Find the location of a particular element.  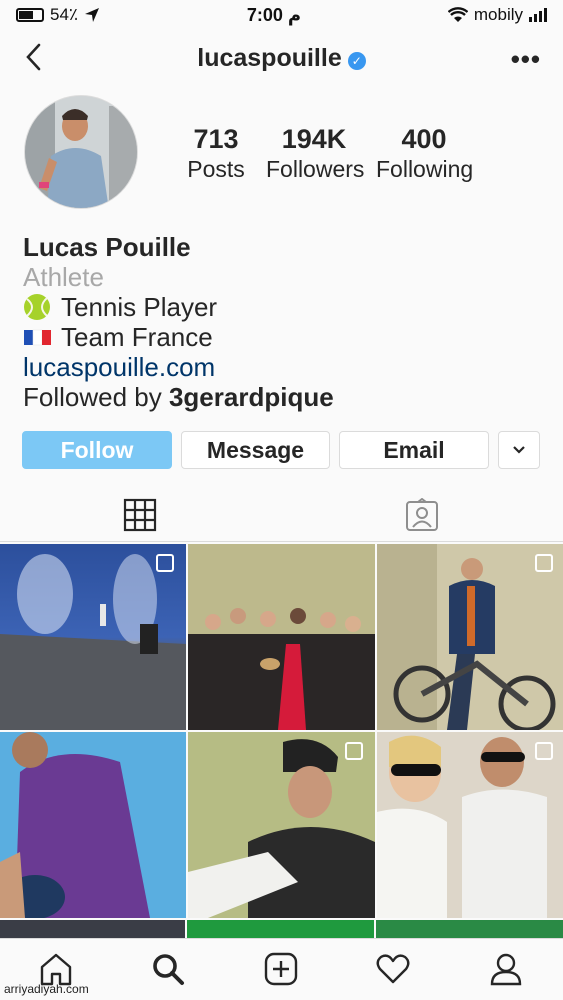

next-row-preview is located at coordinates (281, 929).